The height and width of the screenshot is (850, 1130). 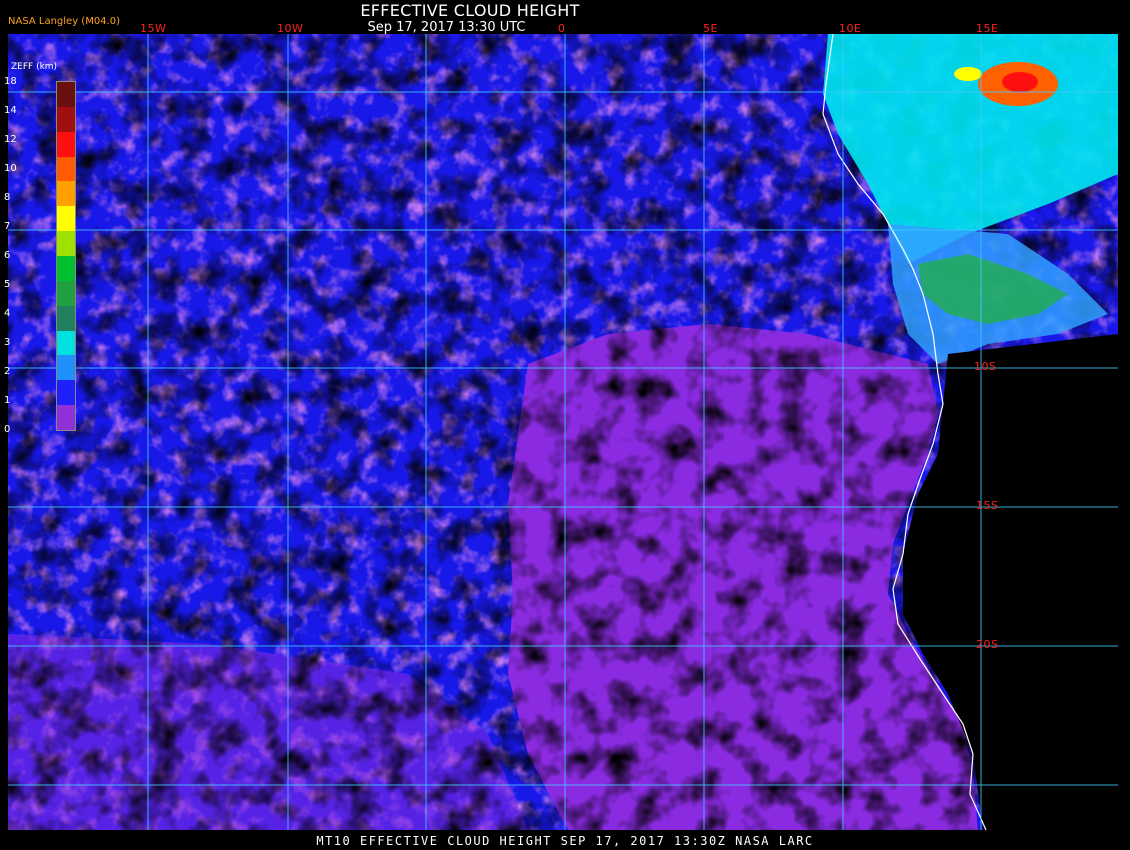 What do you see at coordinates (64, 21) in the screenshot?
I see `source-label: NASA Langley (M04.0)` at bounding box center [64, 21].